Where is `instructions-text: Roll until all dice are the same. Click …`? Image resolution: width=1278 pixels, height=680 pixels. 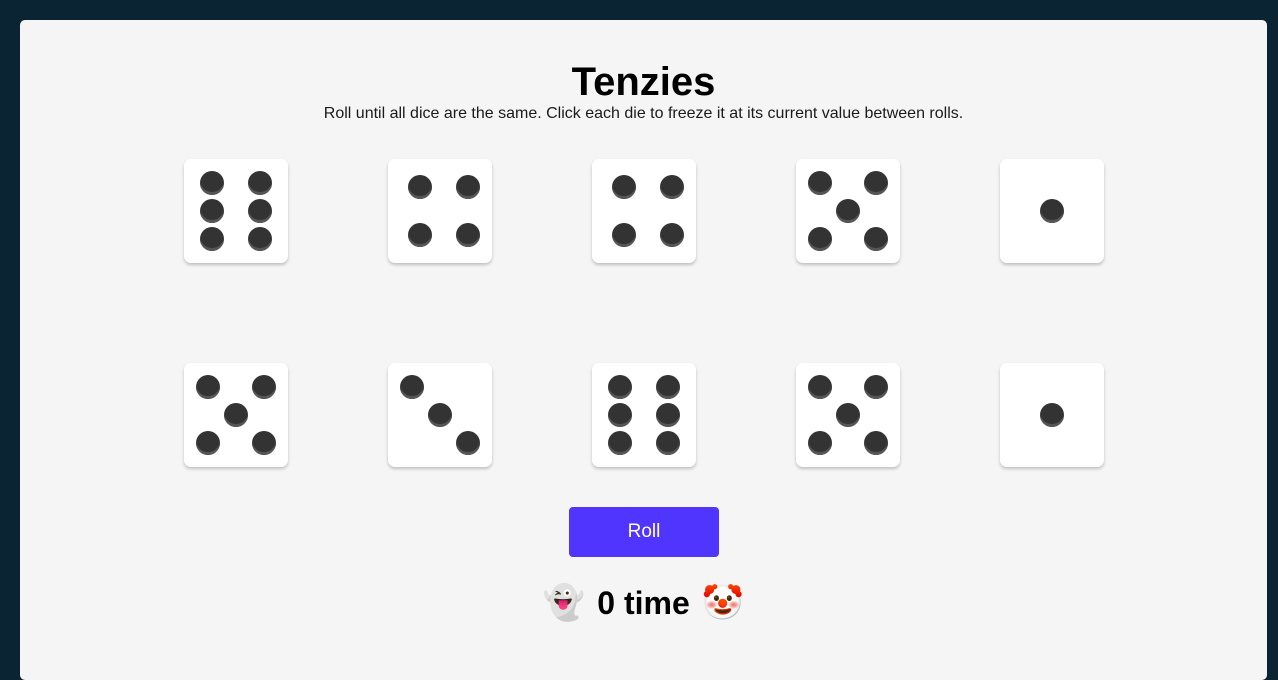 instructions-text: Roll until all dice are the same. Click … is located at coordinates (643, 113).